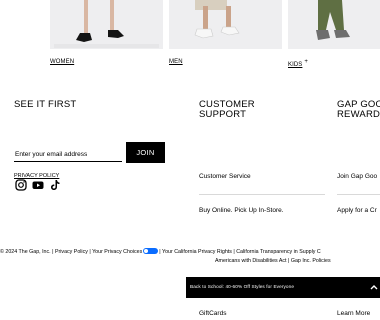 This screenshot has width=380, height=320. I want to click on tiktok-icon, so click(55, 185).